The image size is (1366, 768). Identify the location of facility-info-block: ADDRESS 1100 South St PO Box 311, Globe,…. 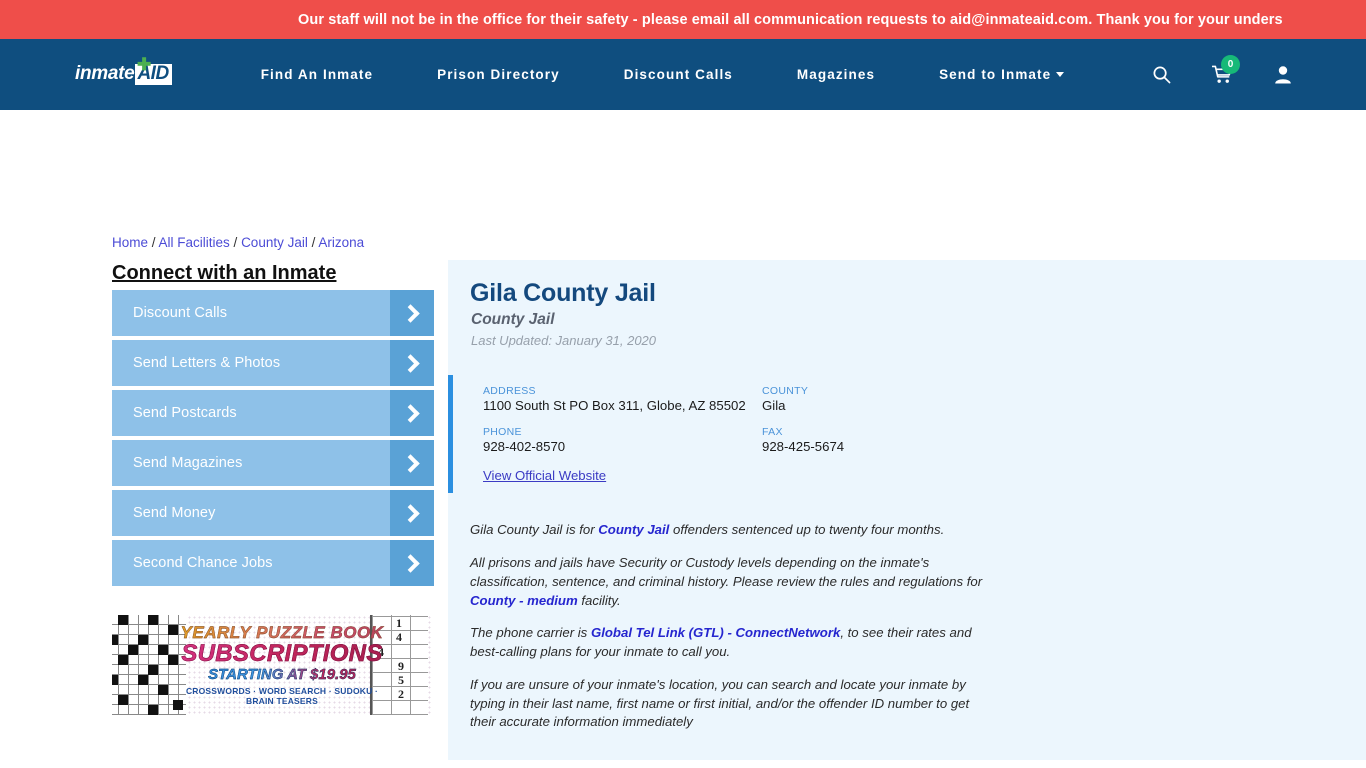
(728, 434).